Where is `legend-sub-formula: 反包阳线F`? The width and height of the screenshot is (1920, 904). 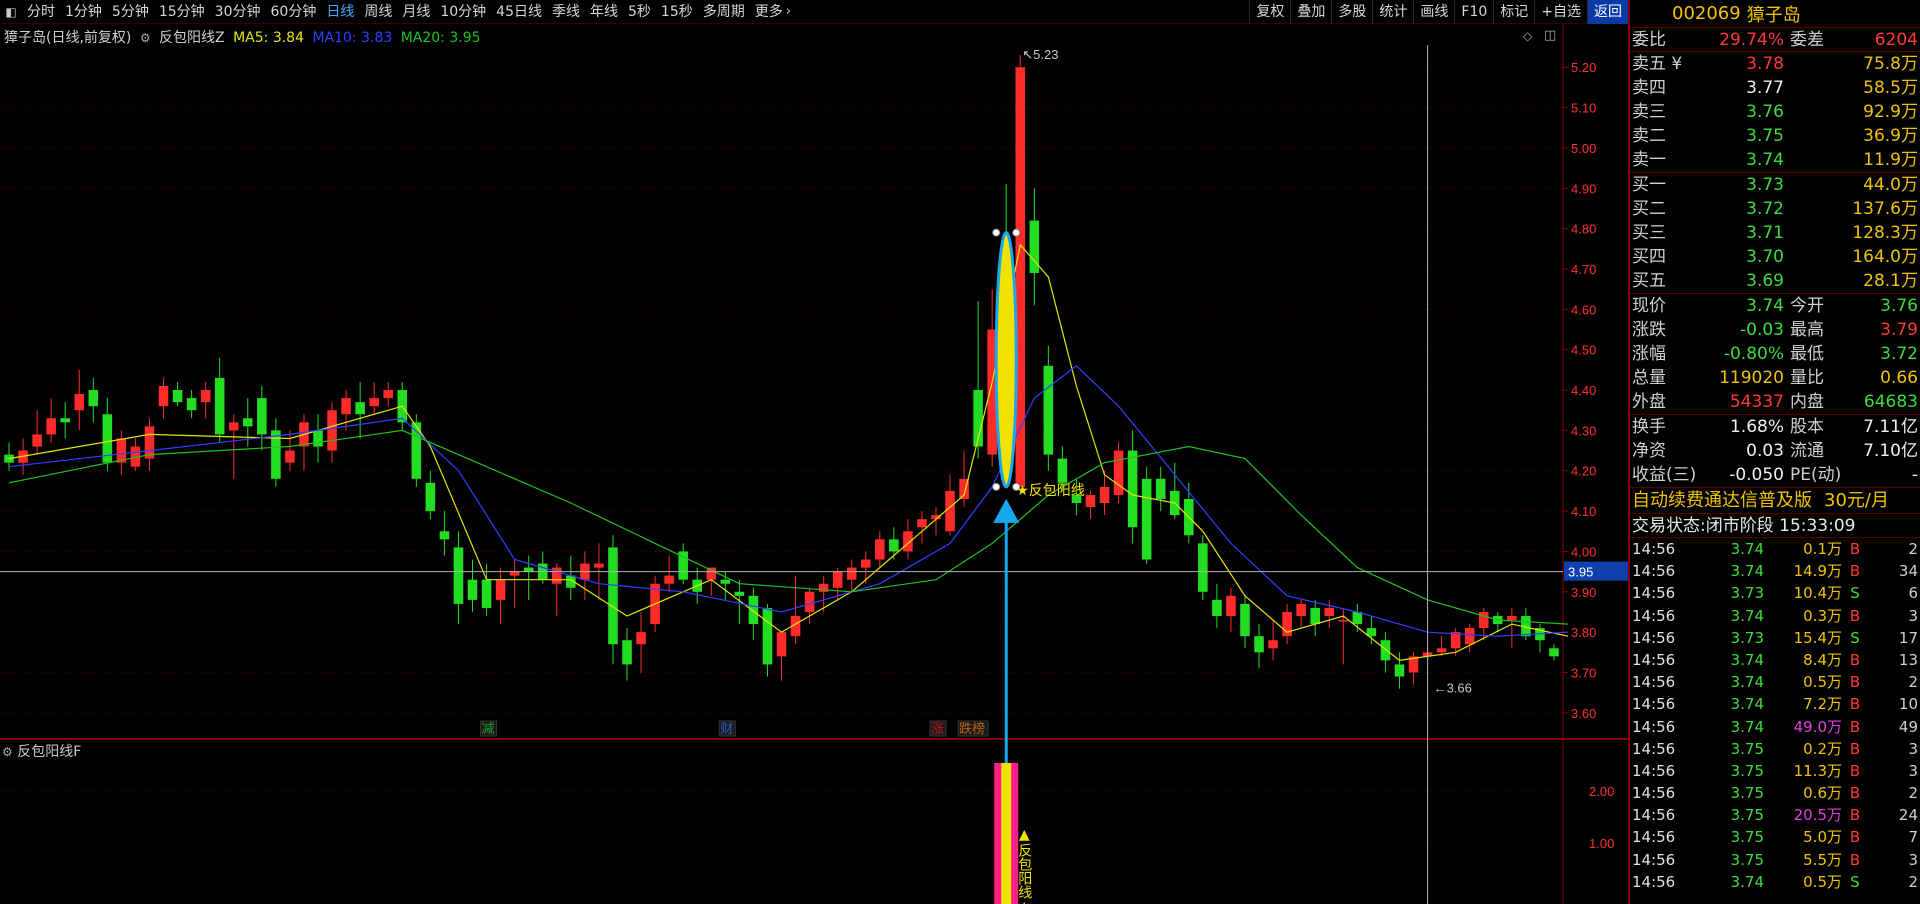
legend-sub-formula: 反包阳线F is located at coordinates (49, 752).